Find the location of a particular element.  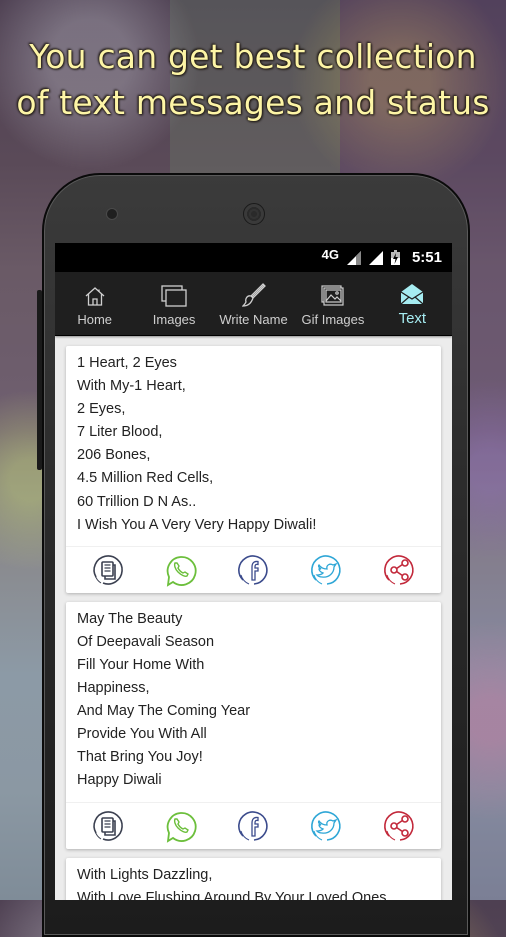

tab-label: Images is located at coordinates (174, 319).